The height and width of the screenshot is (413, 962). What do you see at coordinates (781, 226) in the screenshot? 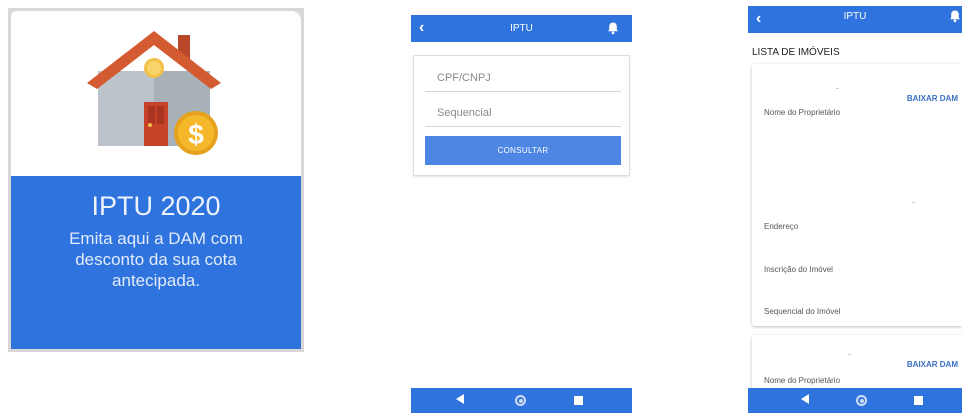
I see `address-label: Endereço` at bounding box center [781, 226].